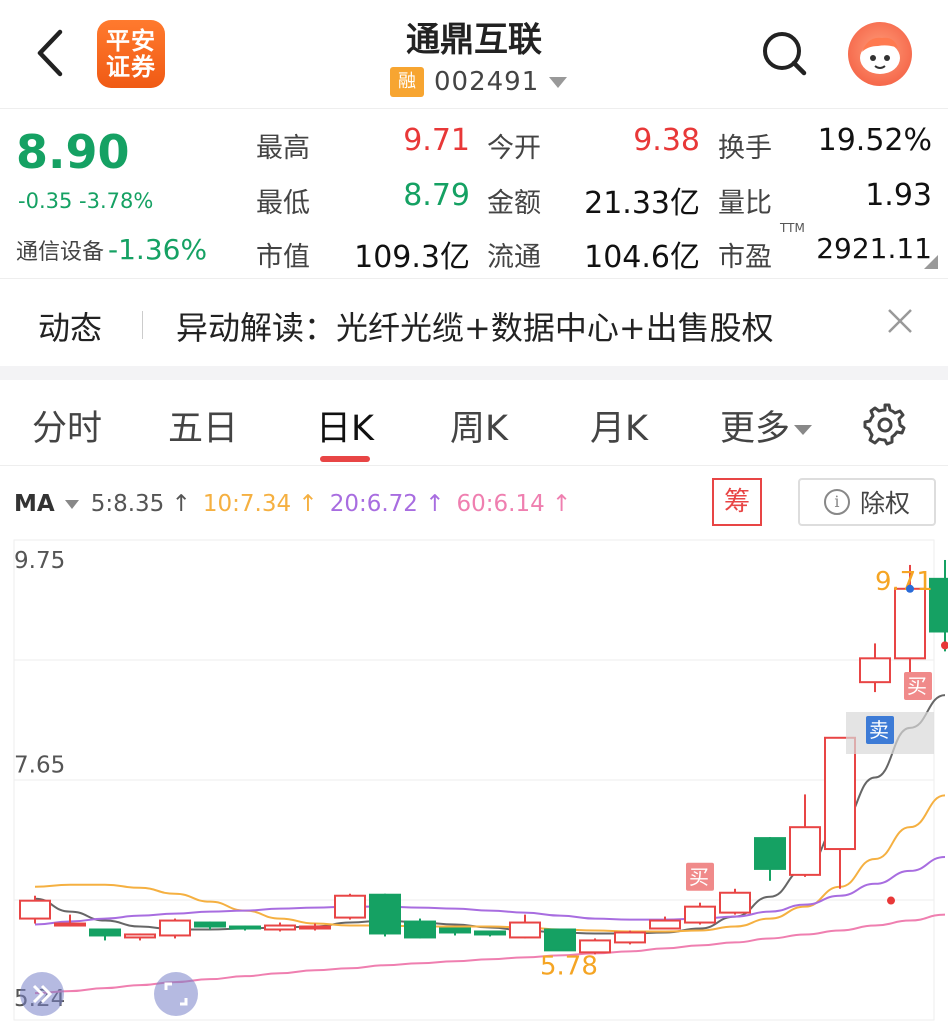 This screenshot has height=1024, width=948. Describe the element at coordinates (514, 257) in the screenshot. I see `float-cap-label: 流通` at that location.